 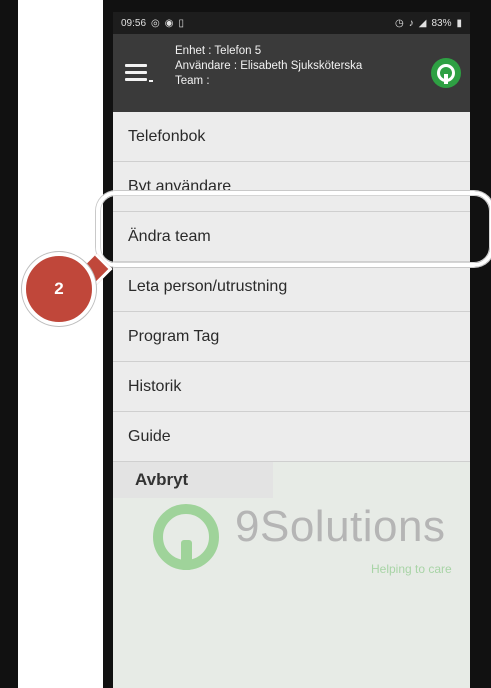 I want to click on cancel-button: Avbryt, so click(x=193, y=480).